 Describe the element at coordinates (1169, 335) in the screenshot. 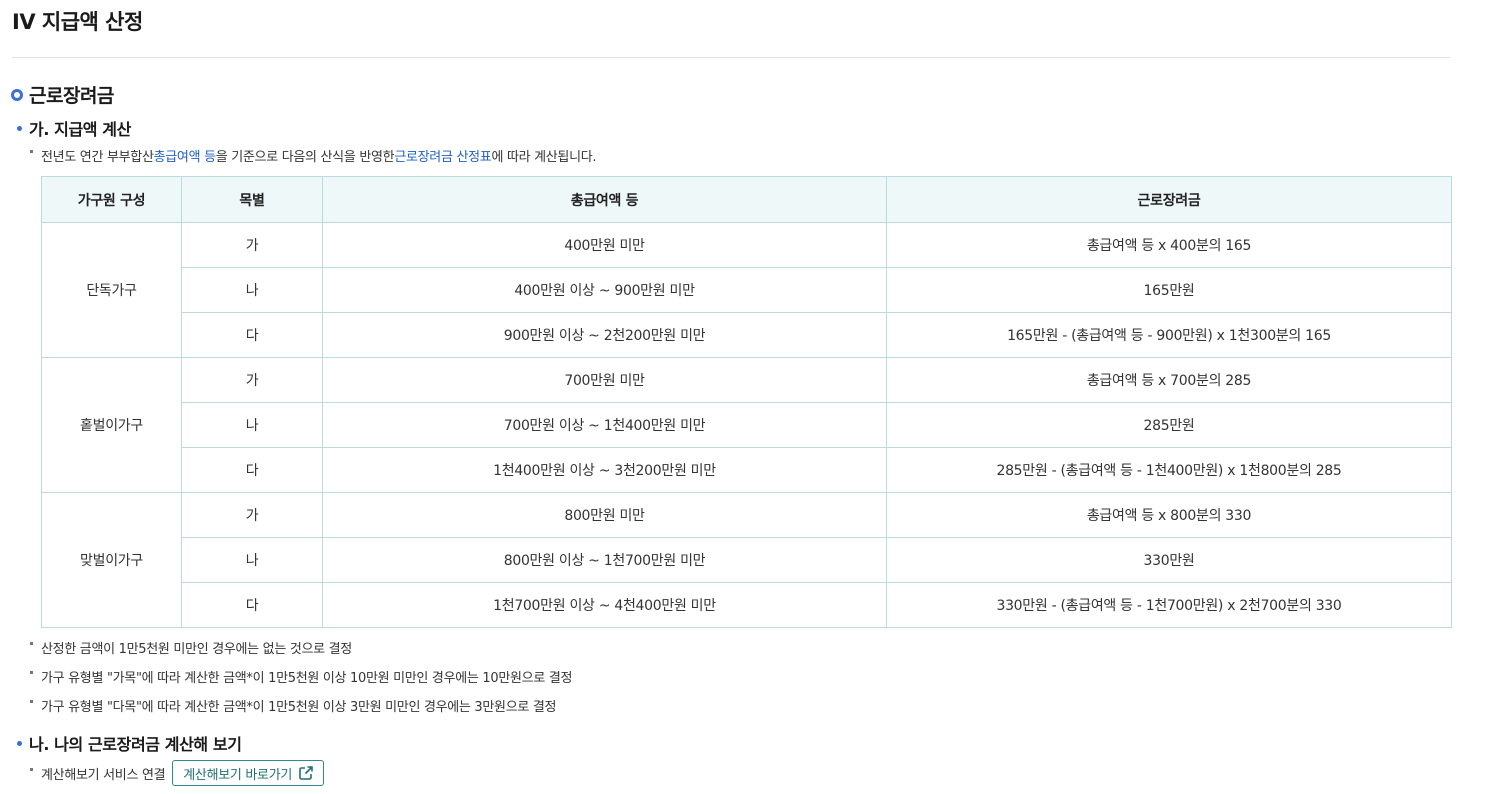

I see `amount-cell: 165만원 - (총급여액 등 - 900만원) x 1천300분의 165` at that location.